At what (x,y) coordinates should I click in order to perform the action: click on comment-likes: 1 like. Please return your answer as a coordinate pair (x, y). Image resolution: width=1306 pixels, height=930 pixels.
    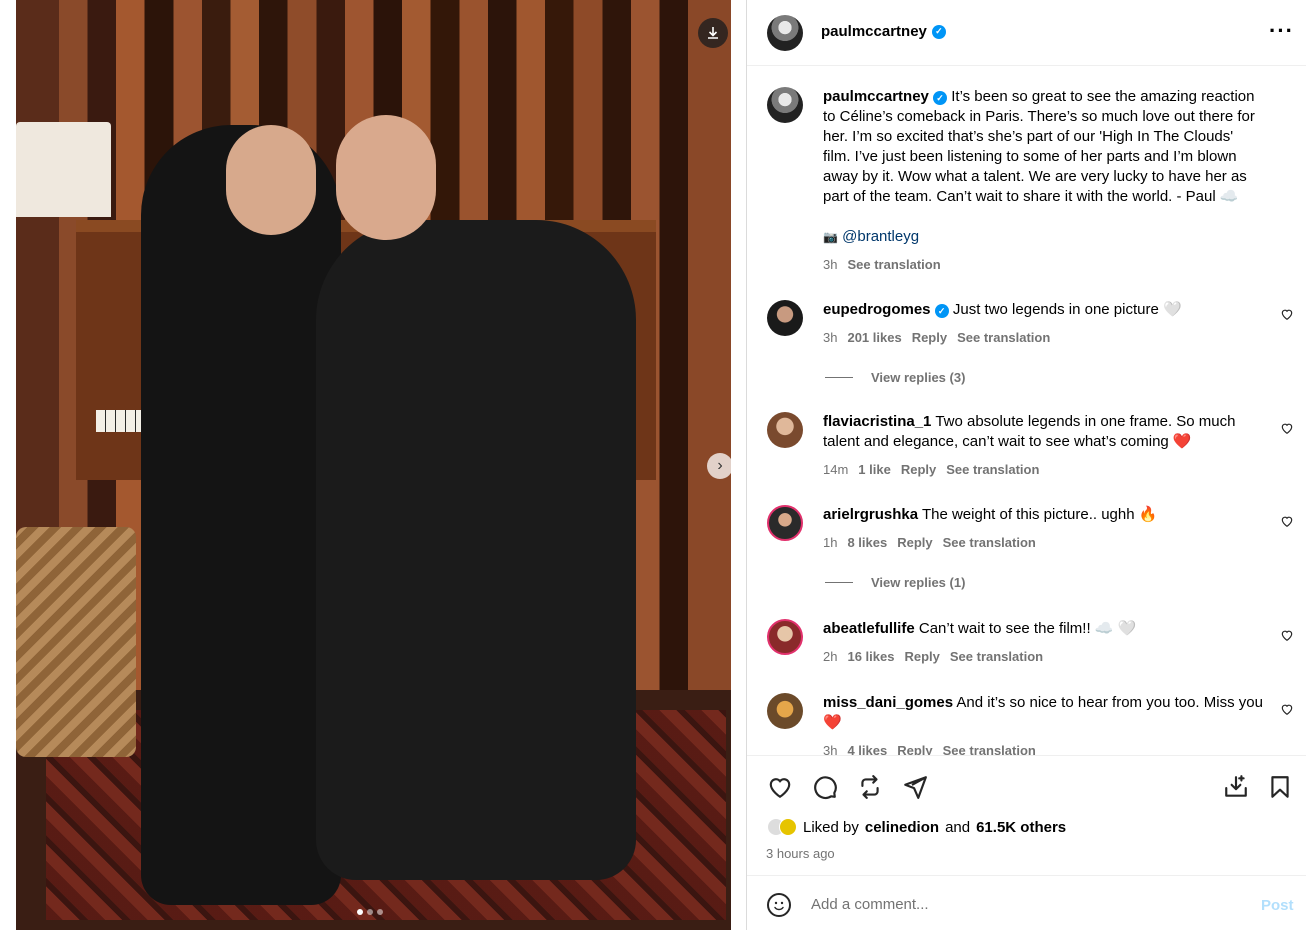
    Looking at the image, I should click on (874, 469).